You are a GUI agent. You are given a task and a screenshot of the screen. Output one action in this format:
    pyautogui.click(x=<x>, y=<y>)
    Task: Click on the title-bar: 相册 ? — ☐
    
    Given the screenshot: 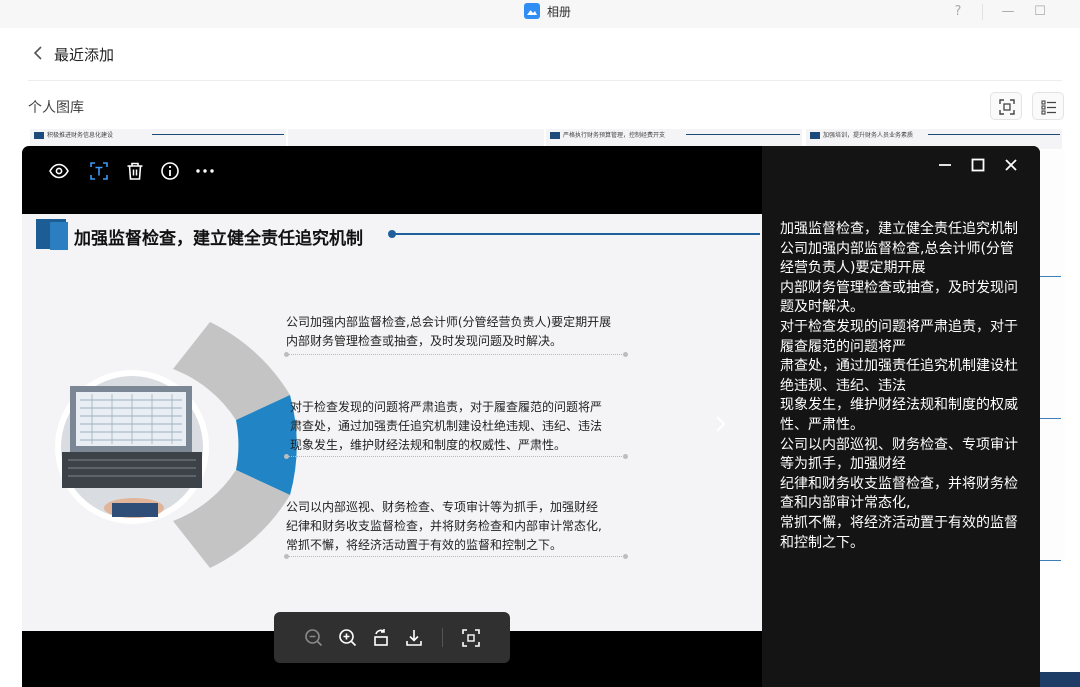 What is the action you would take?
    pyautogui.click(x=540, y=14)
    